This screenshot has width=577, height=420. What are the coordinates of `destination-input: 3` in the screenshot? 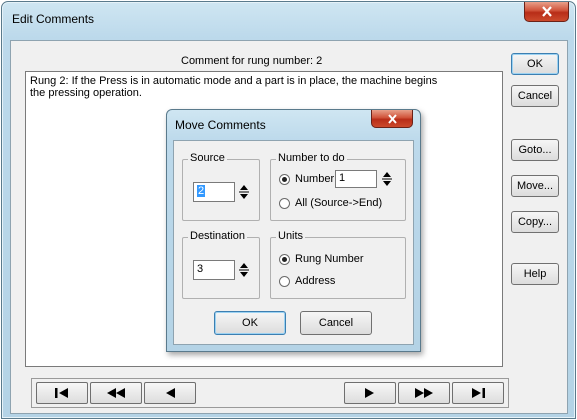 It's located at (214, 270).